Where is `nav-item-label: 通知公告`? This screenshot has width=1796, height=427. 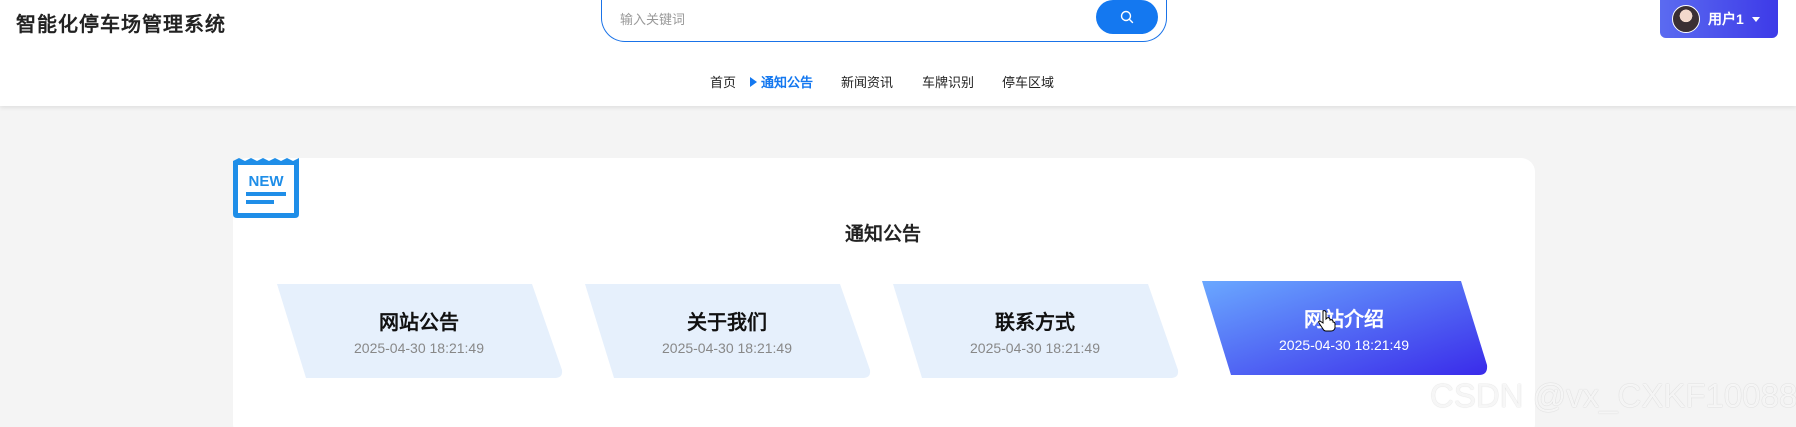
nav-item-label: 通知公告 is located at coordinates (787, 82).